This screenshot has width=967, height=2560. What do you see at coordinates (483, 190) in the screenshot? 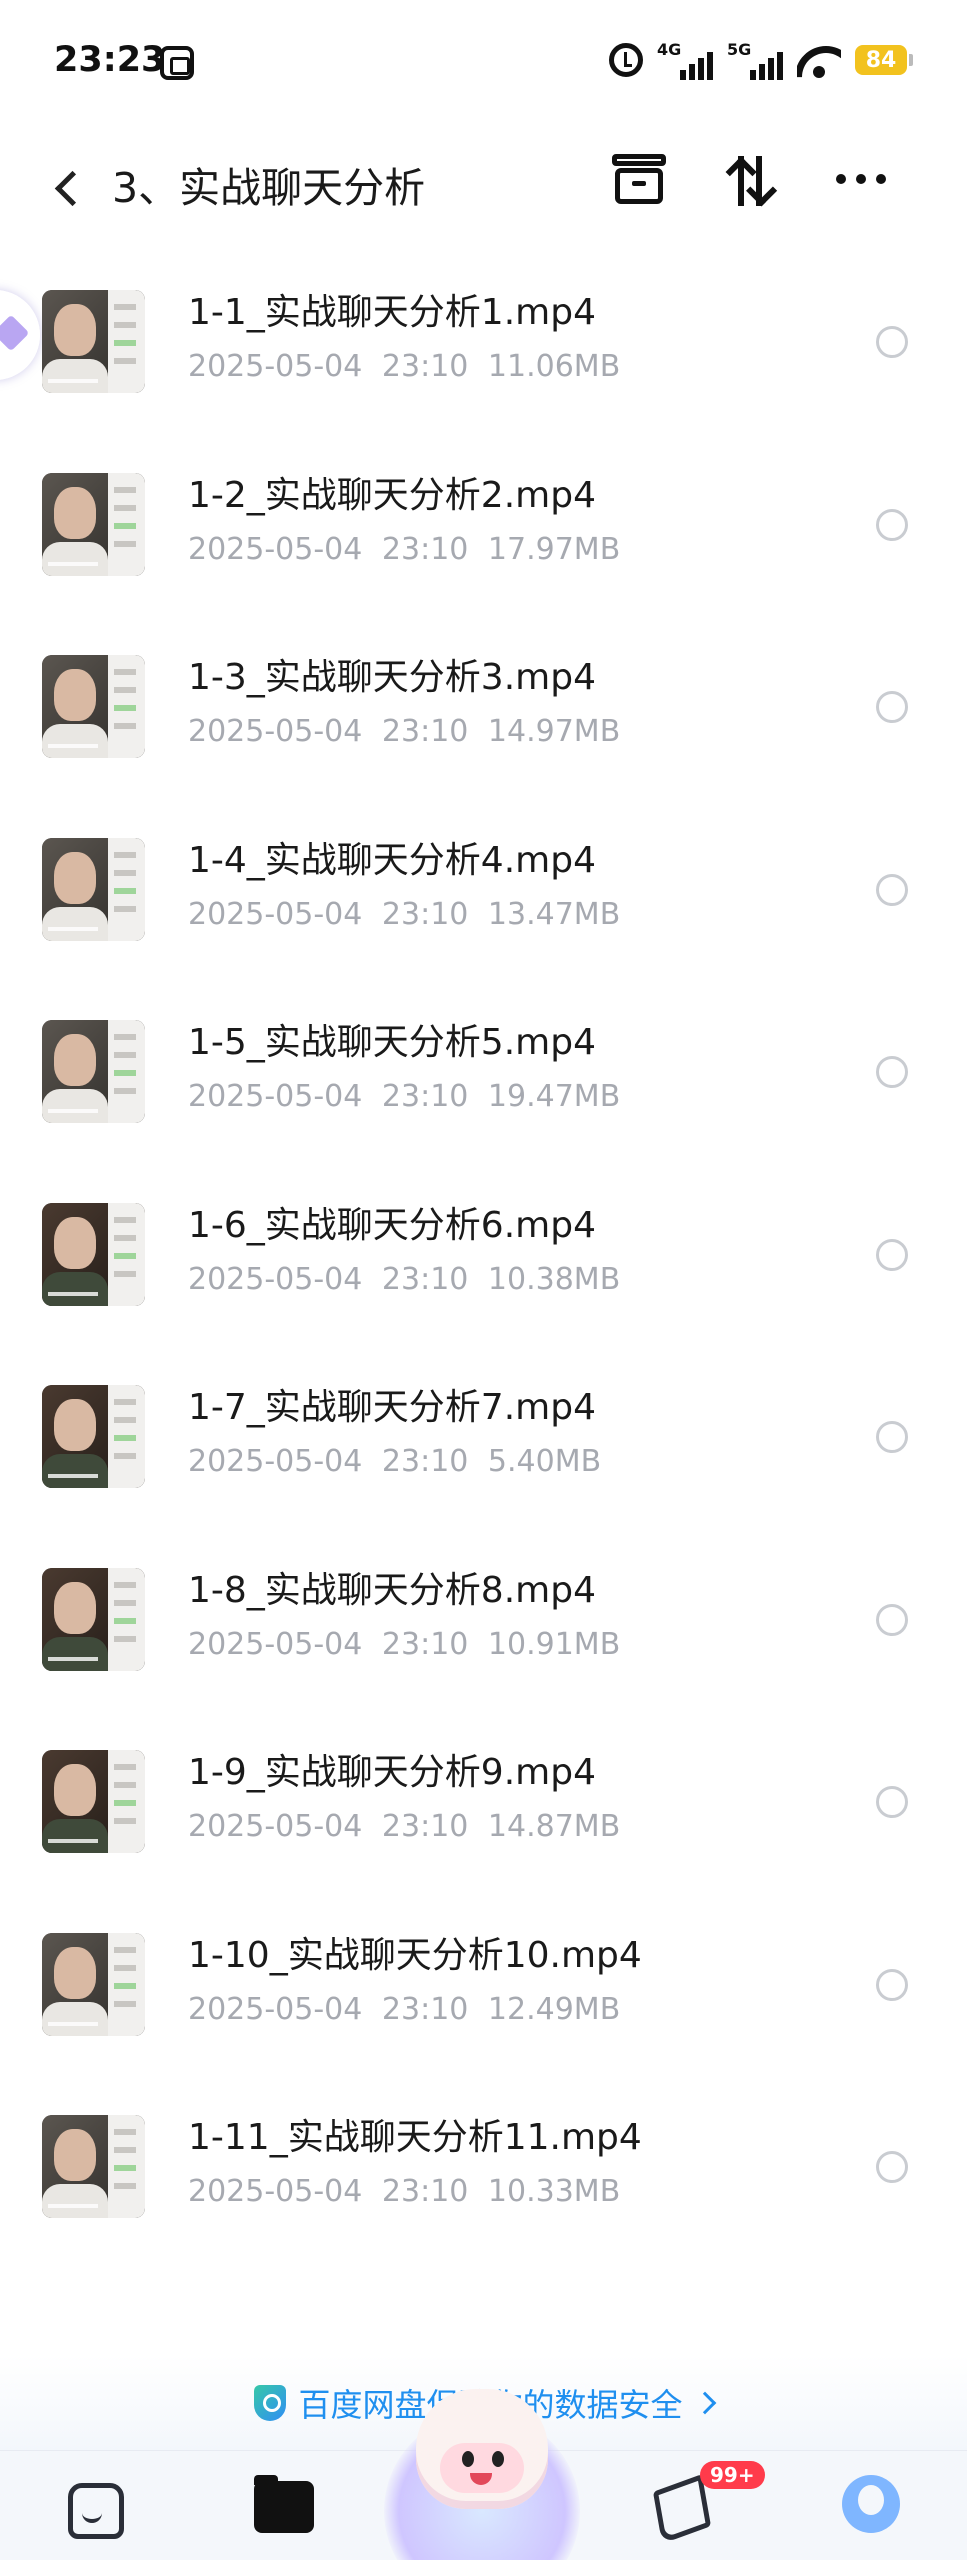
I see `header-bar: 3、实战聊天分析` at bounding box center [483, 190].